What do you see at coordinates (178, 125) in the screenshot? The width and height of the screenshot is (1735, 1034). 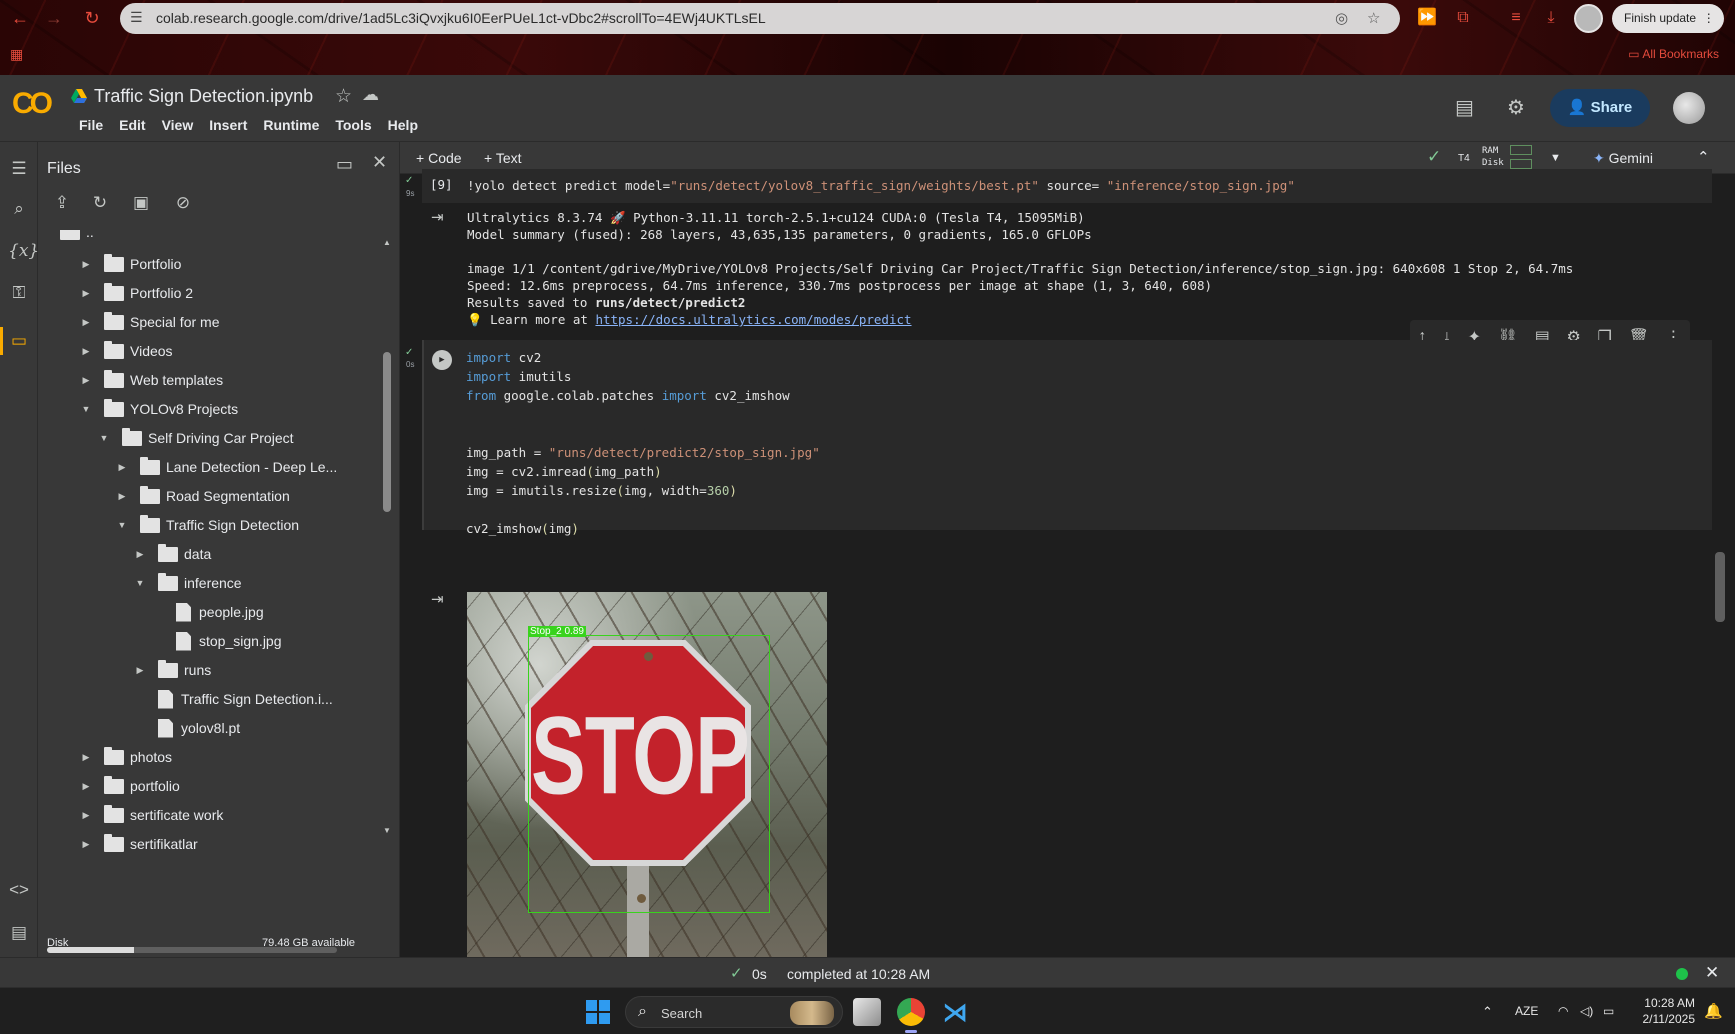 I see `menu-view: View` at bounding box center [178, 125].